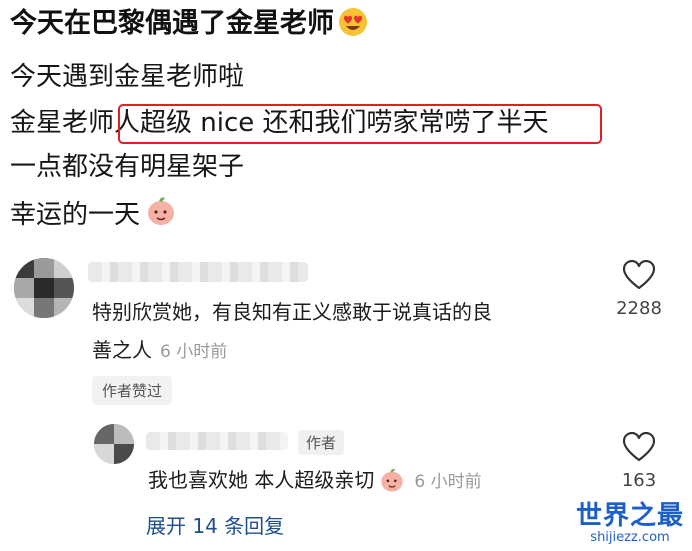 The height and width of the screenshot is (551, 692). What do you see at coordinates (172, 23) in the screenshot?
I see `post-title-text: 今天在巴黎偶遇了金星老师` at bounding box center [172, 23].